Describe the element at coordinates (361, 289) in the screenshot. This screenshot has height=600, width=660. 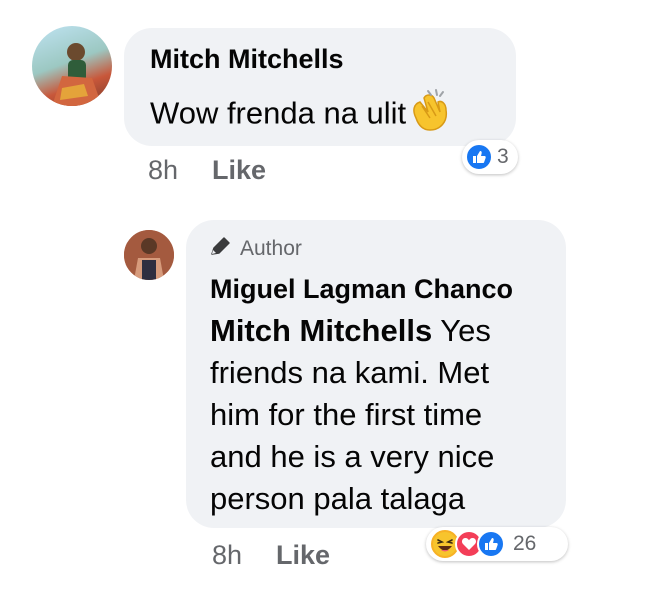
I see `reply-author-name: Miguel Lagman Chanco` at that location.